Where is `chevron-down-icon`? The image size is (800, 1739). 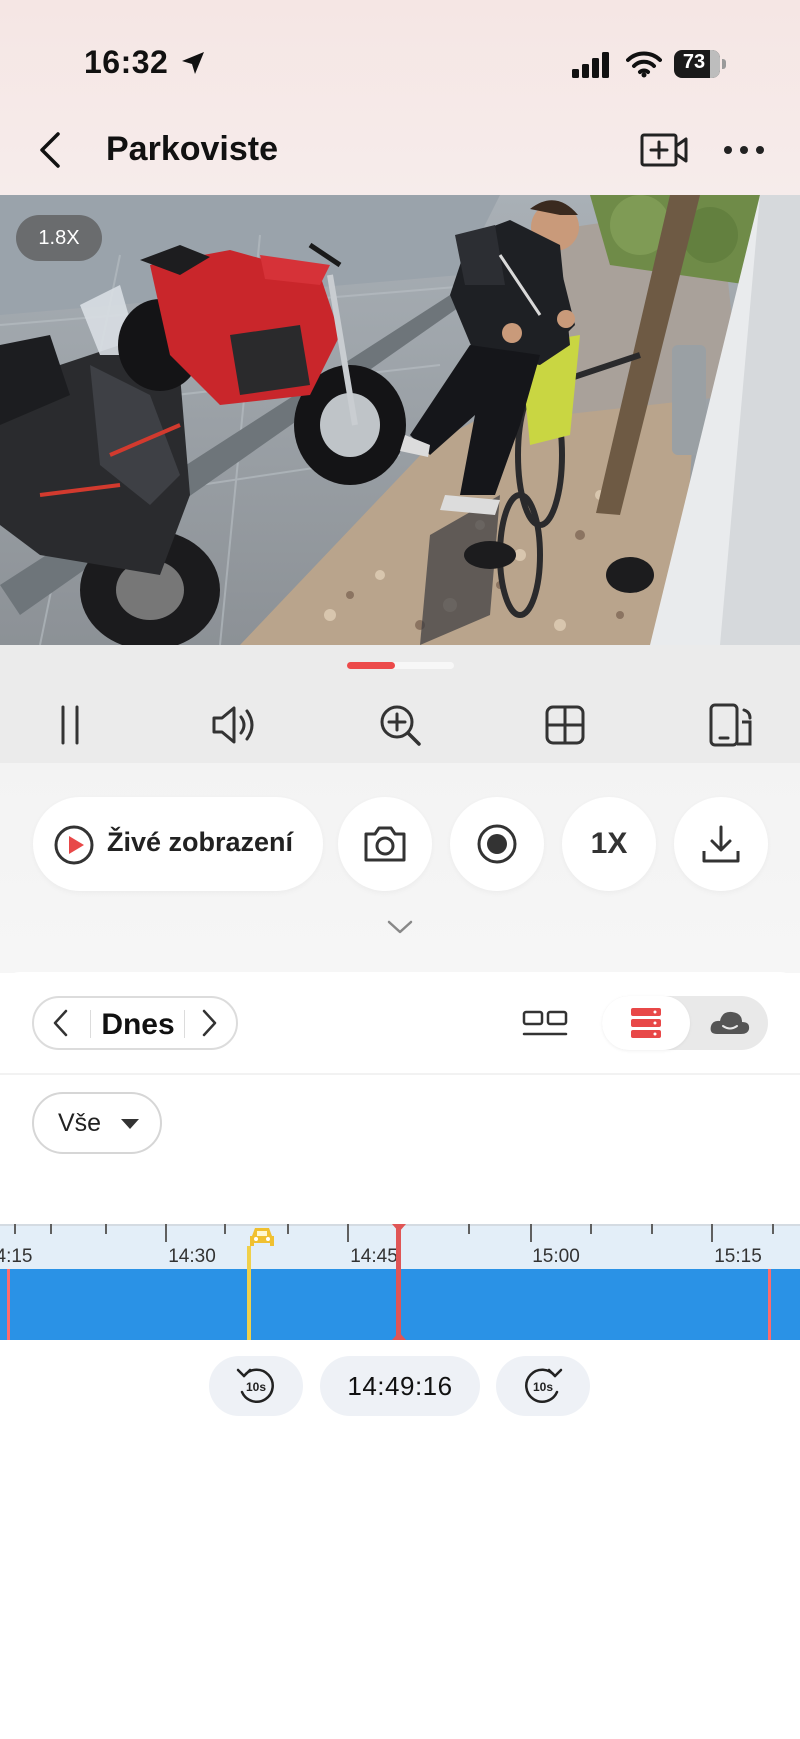 chevron-down-icon is located at coordinates (400, 927).